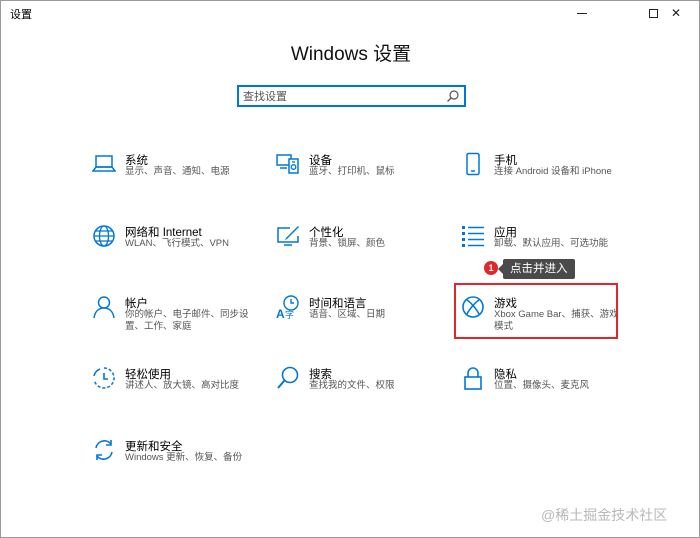 The height and width of the screenshot is (538, 700). Describe the element at coordinates (104, 450) in the screenshot. I see `update-icon` at that location.